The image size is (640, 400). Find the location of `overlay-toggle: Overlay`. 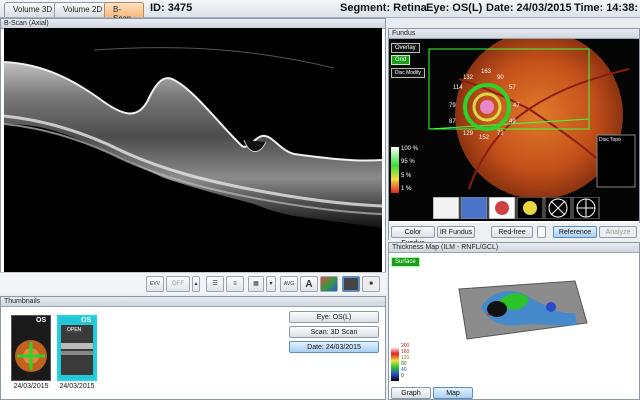

overlay-toggle: Overlay is located at coordinates (405, 48).